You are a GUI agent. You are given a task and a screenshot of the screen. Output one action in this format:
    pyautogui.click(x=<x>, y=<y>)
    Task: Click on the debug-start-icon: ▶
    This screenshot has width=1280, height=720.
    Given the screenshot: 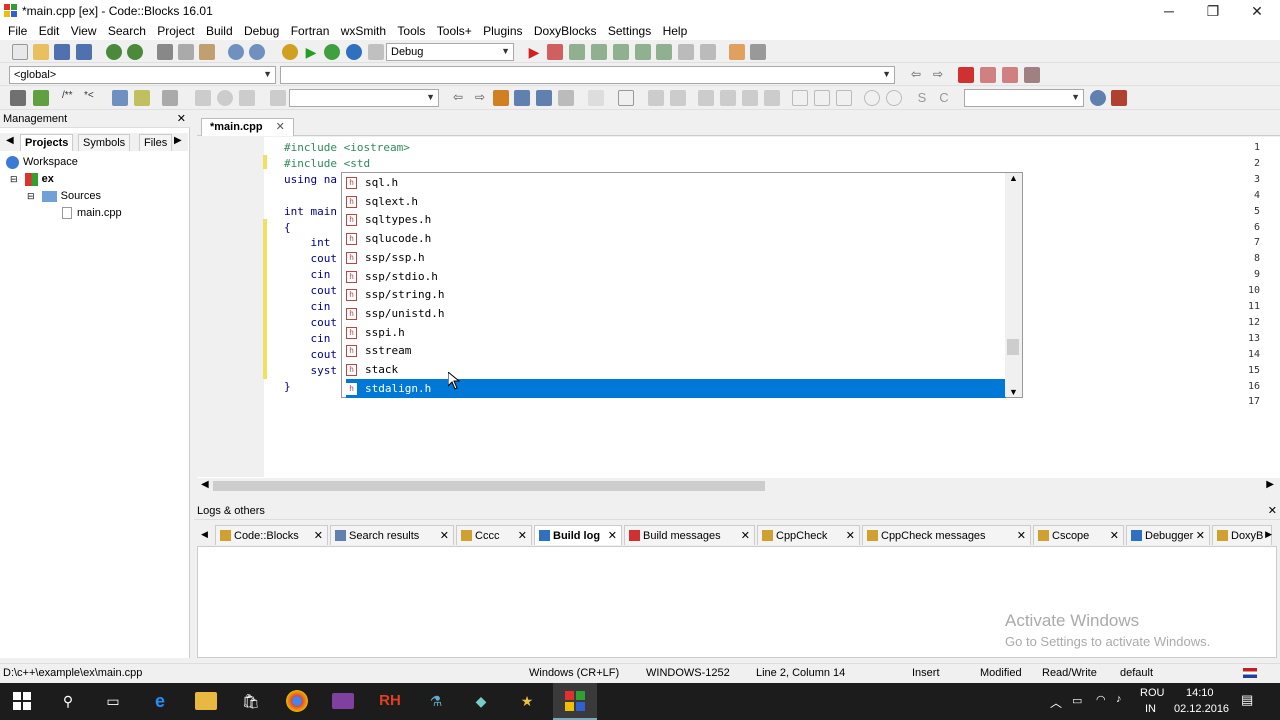 What is the action you would take?
    pyautogui.click(x=534, y=52)
    